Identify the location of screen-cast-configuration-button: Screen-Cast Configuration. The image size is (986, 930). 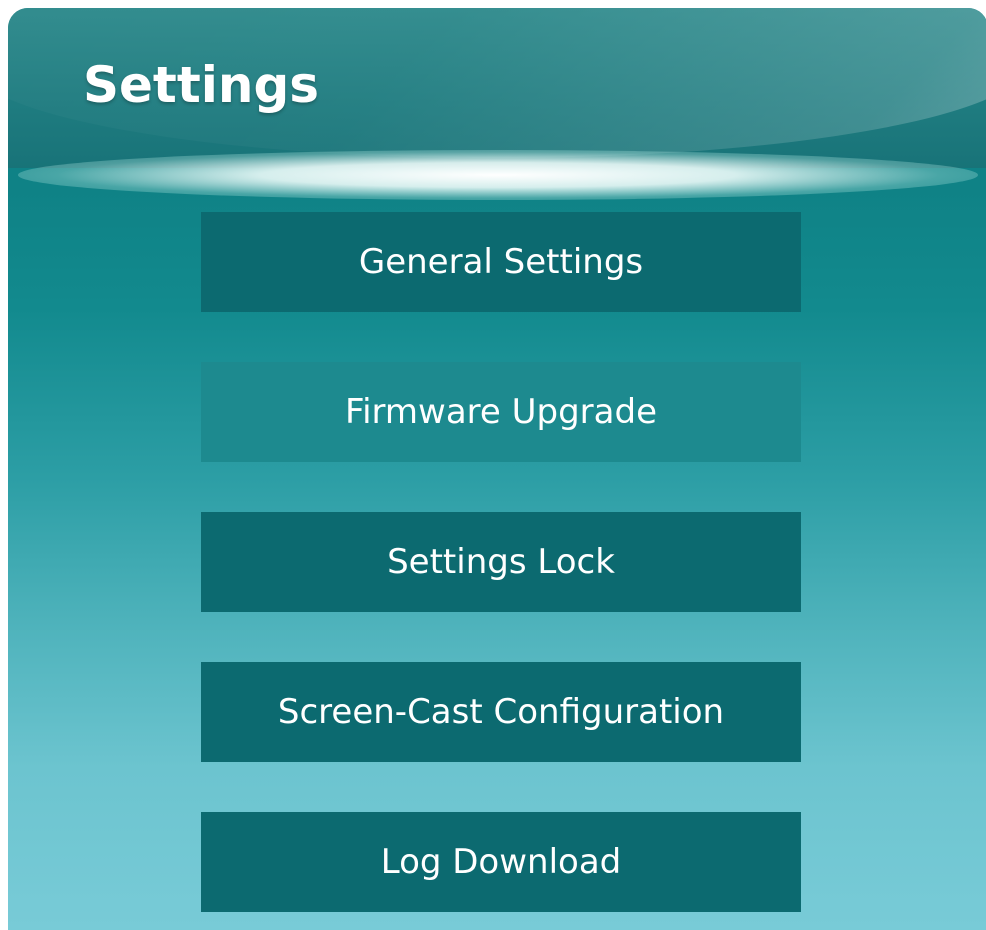
(501, 712).